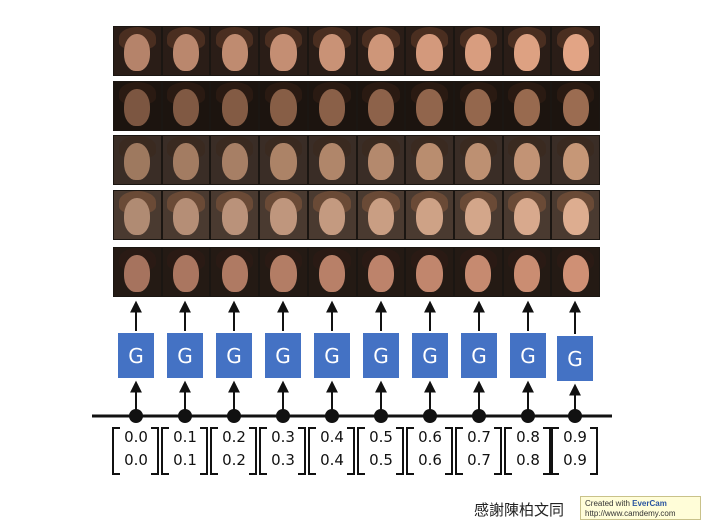 The width and height of the screenshot is (711, 527). I want to click on vector-value-bottom: 0.2, so click(234, 460).